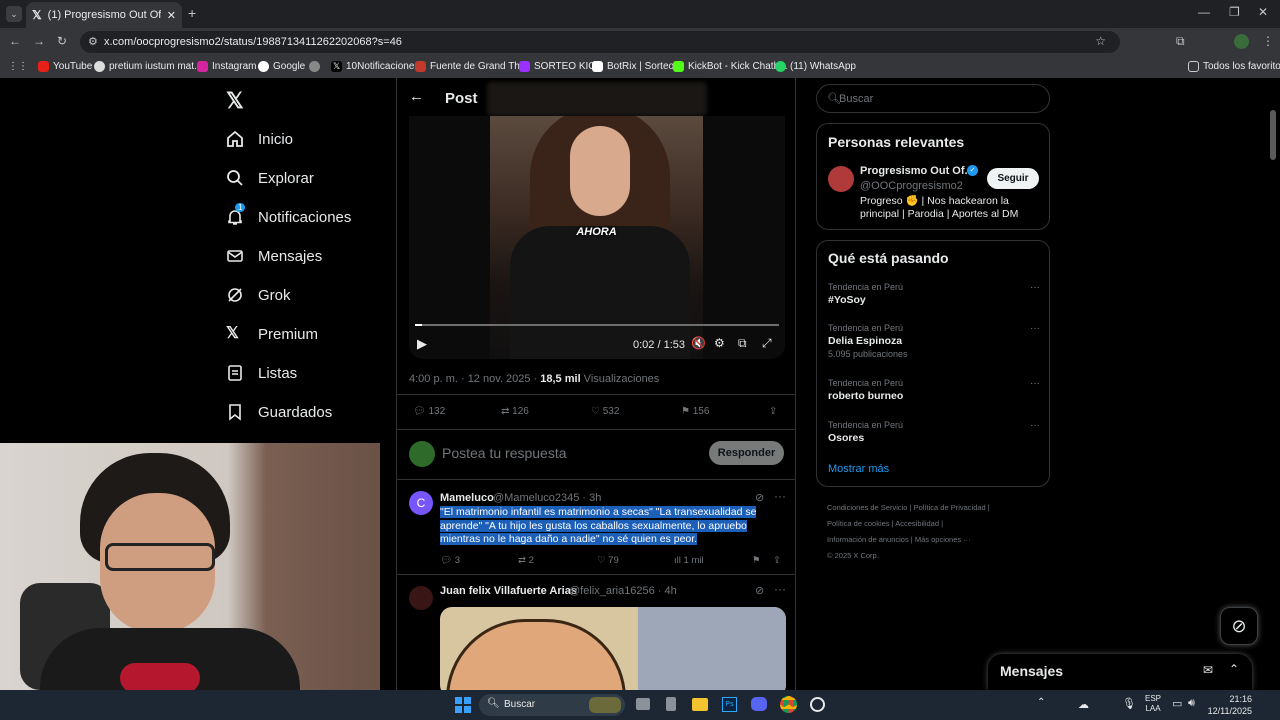  Describe the element at coordinates (274, 256) in the screenshot. I see `nav-mensajes: Mensajes` at that location.